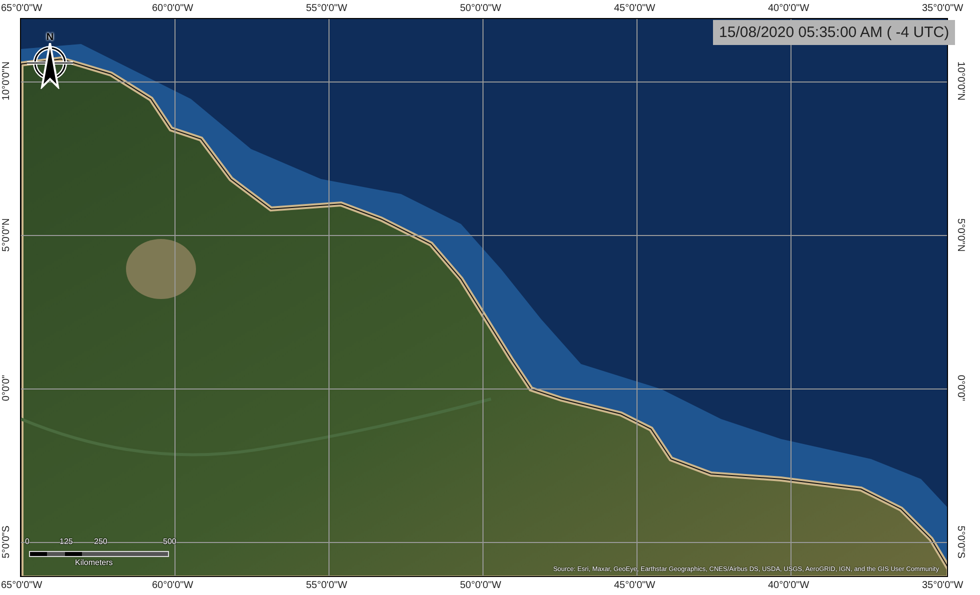 The image size is (980, 595). I want to click on north-arrow-icon, so click(50, 66).